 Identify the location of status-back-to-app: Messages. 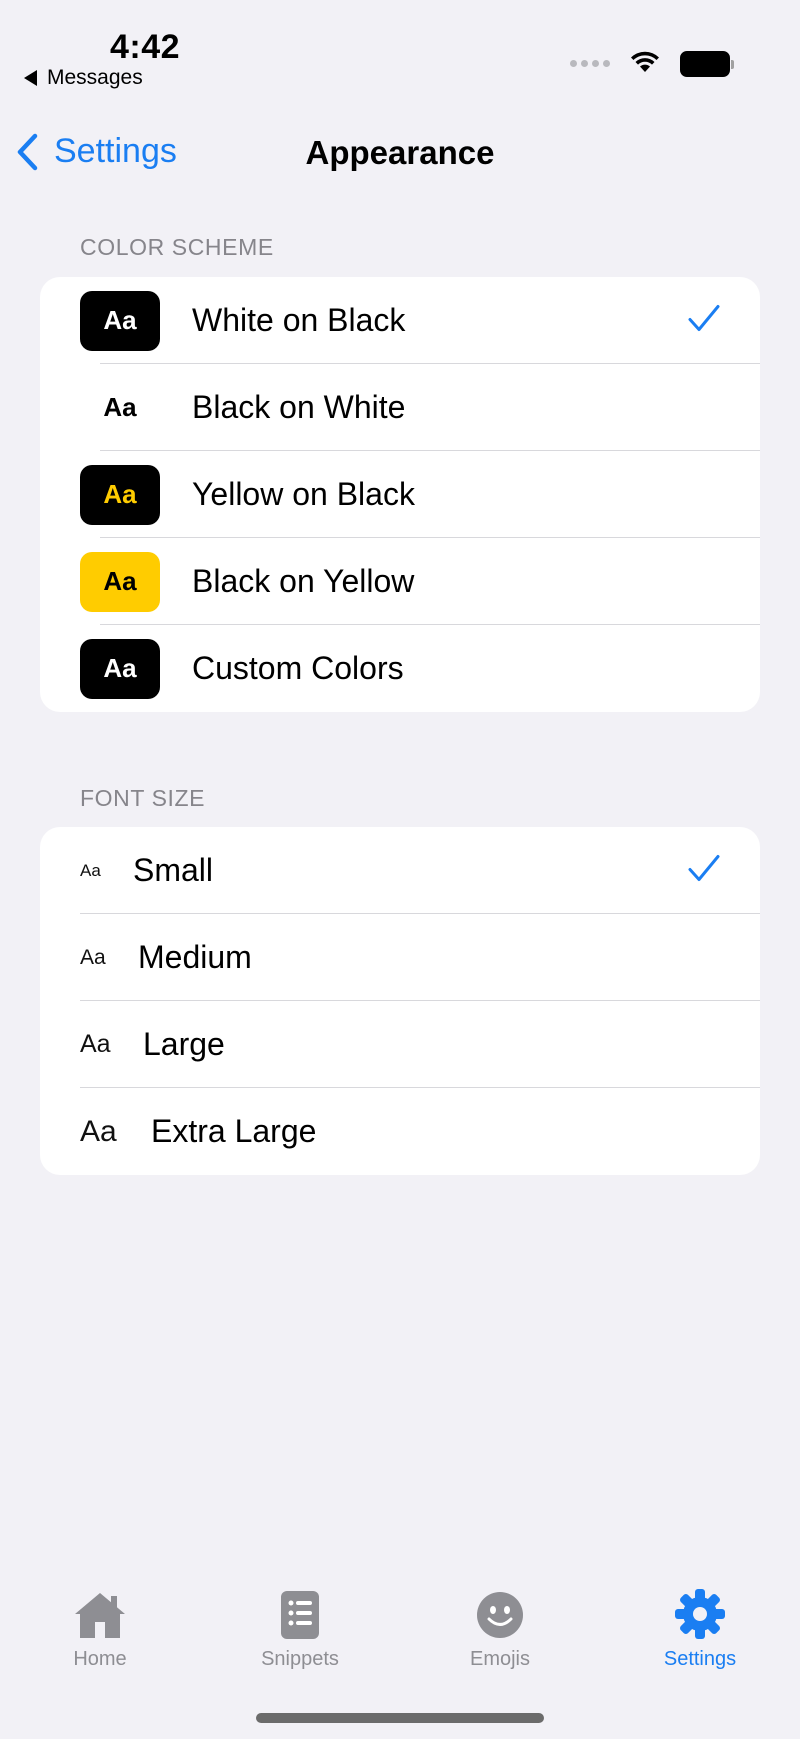
(83, 78).